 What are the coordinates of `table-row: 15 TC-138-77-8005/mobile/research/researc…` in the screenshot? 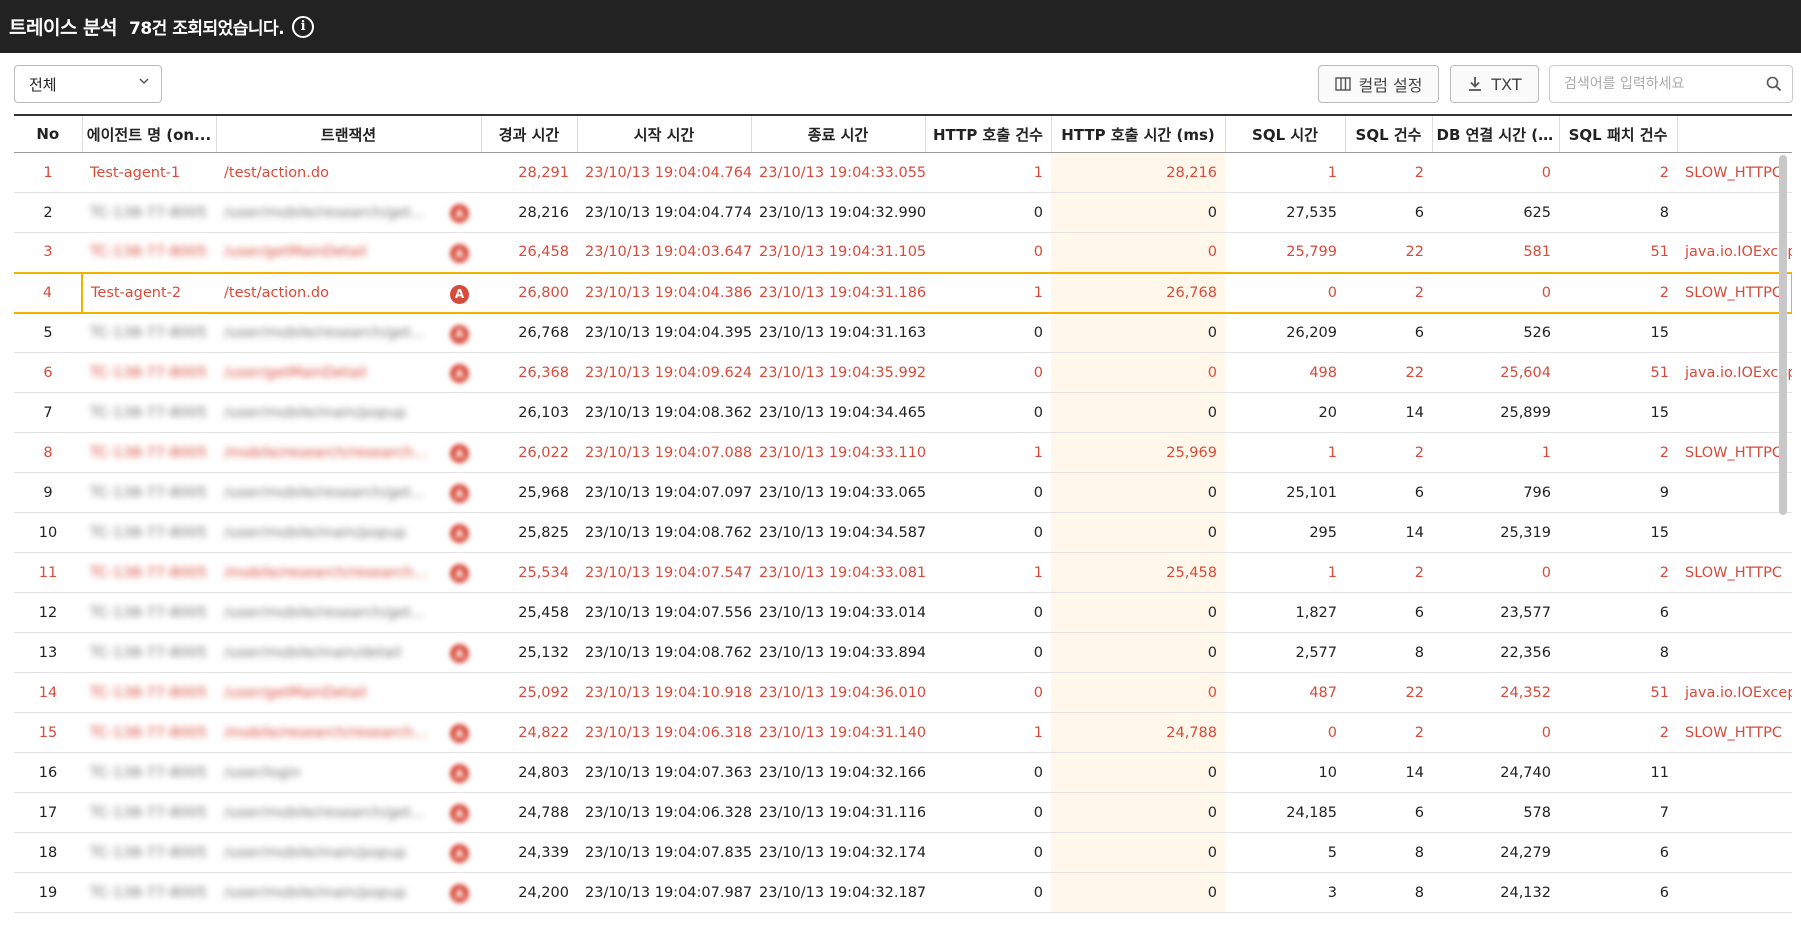 It's located at (903, 732).